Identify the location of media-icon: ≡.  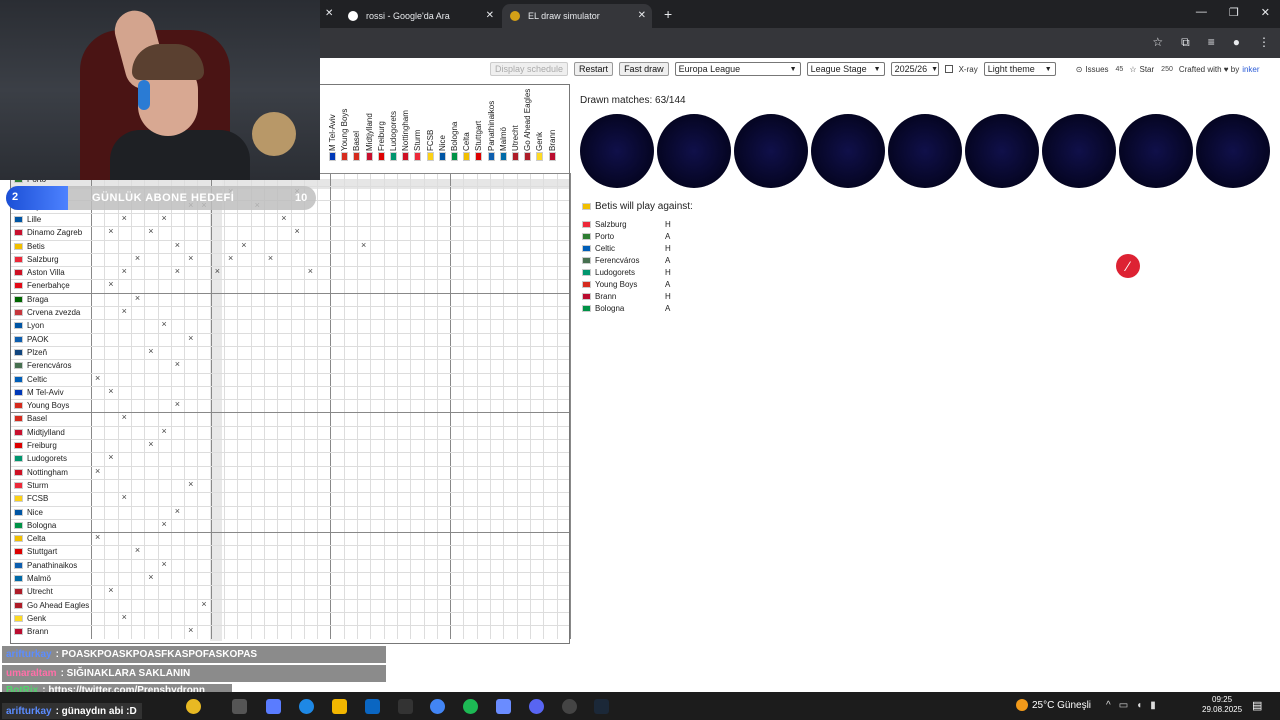
(1211, 42).